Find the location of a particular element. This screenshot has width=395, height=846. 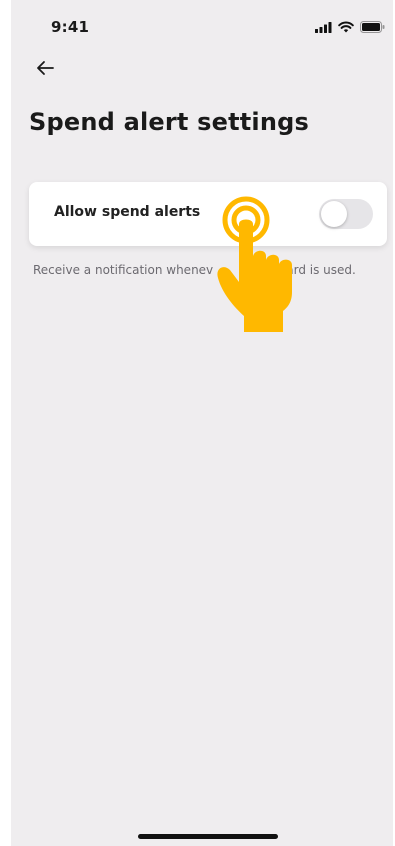

status-bar: 9:41 is located at coordinates (202, 22).